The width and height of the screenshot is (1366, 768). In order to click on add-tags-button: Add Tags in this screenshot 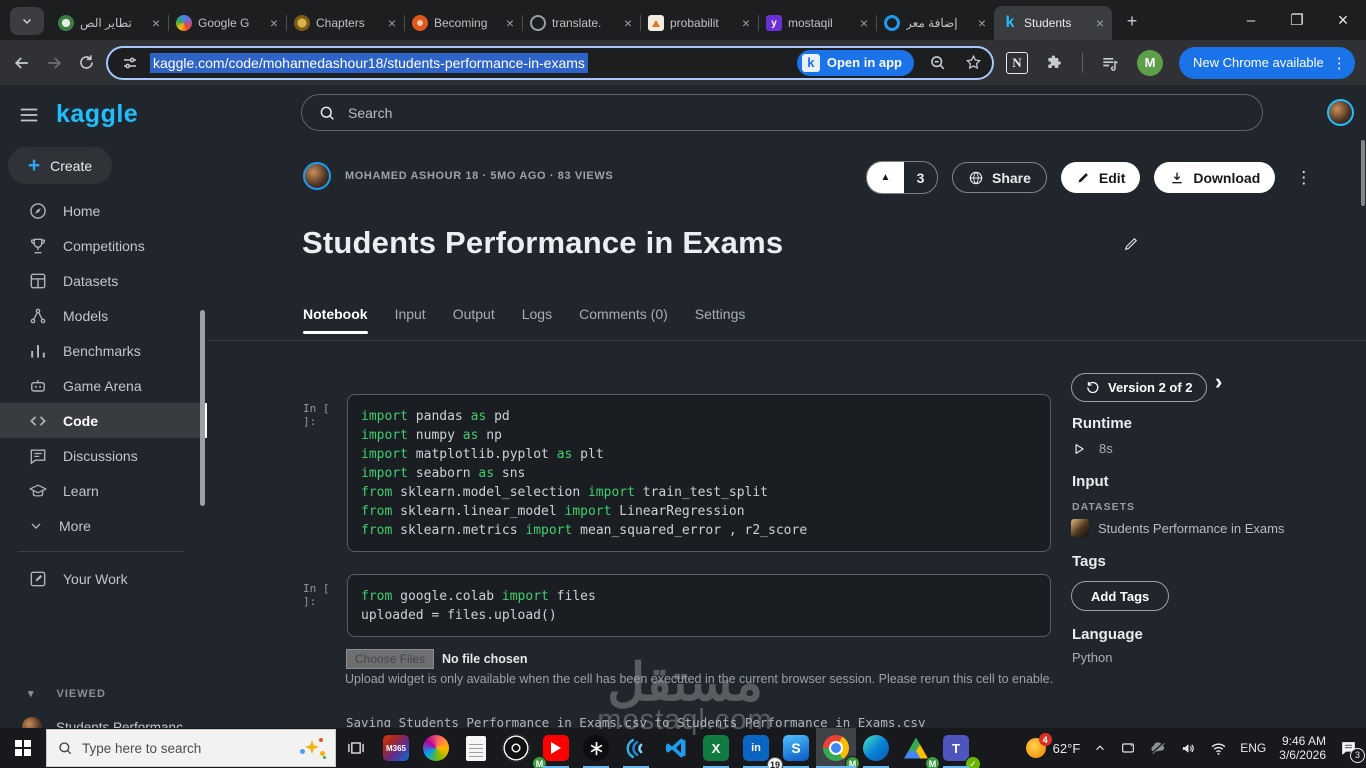, I will do `click(1120, 596)`.